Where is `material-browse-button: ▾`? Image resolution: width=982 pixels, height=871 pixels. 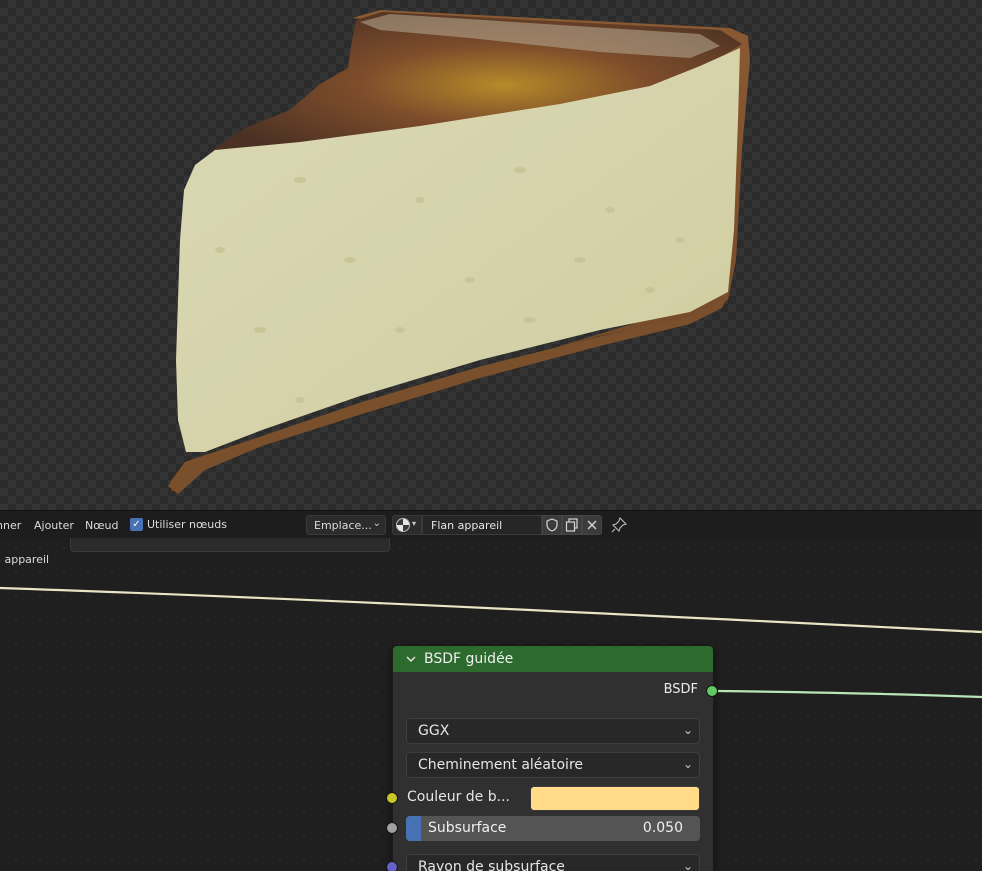 material-browse-button: ▾ is located at coordinates (407, 525).